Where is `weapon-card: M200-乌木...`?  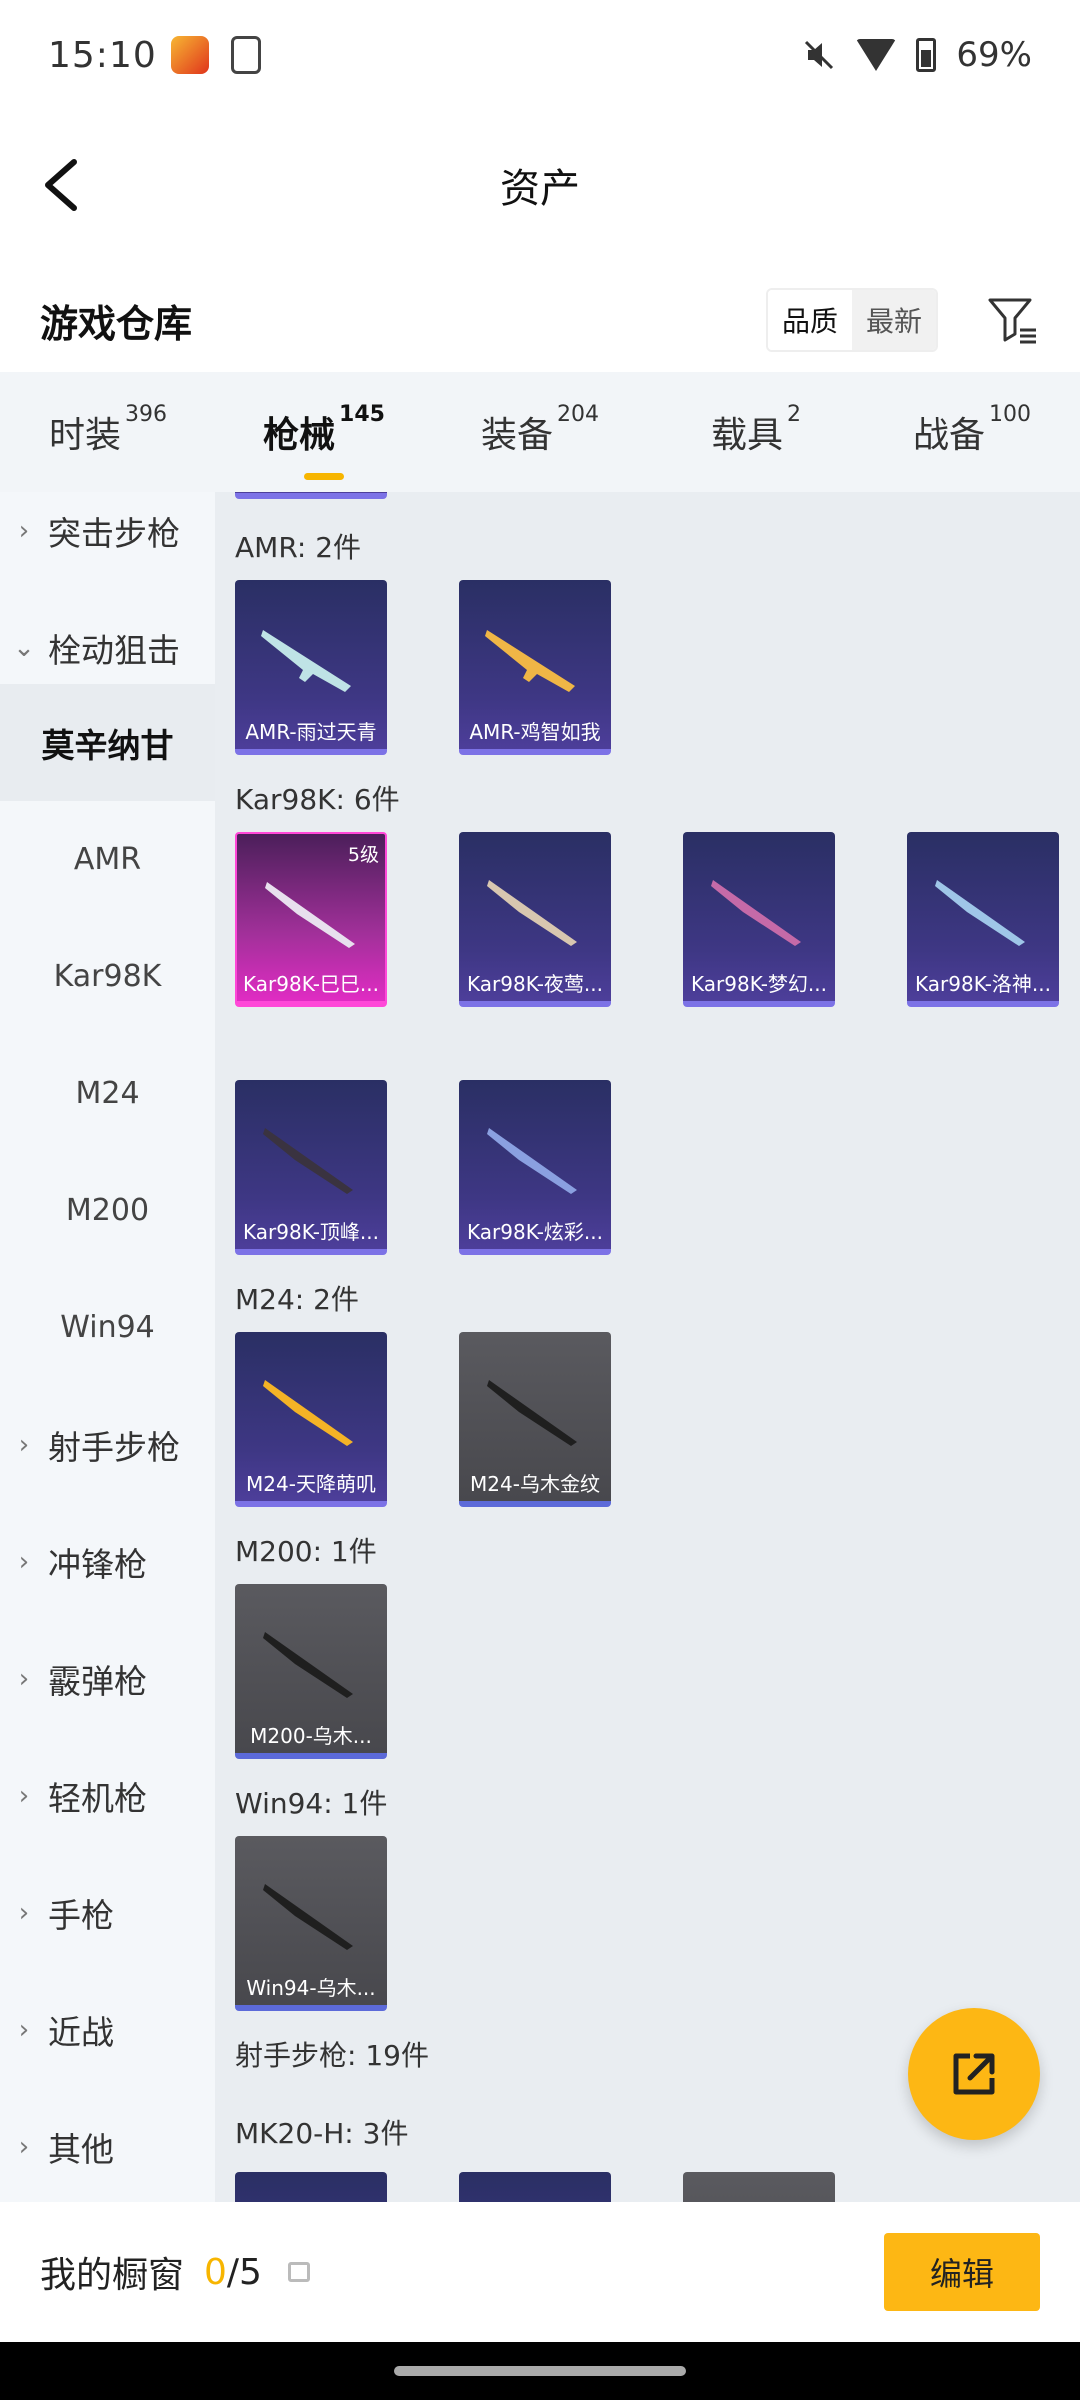 weapon-card: M200-乌木... is located at coordinates (311, 1671).